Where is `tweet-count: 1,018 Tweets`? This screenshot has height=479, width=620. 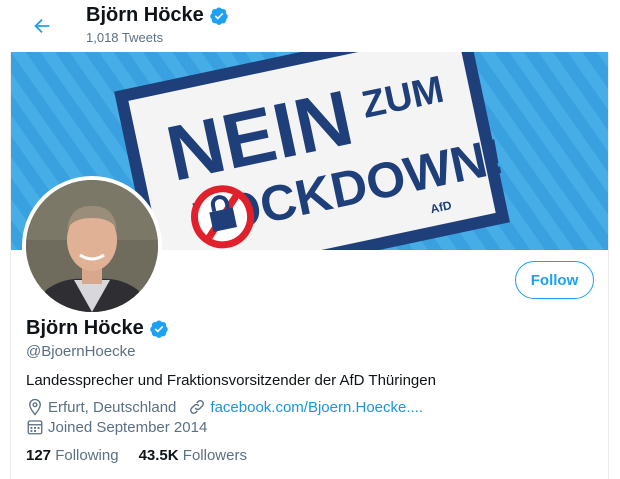 tweet-count: 1,018 Tweets is located at coordinates (125, 37).